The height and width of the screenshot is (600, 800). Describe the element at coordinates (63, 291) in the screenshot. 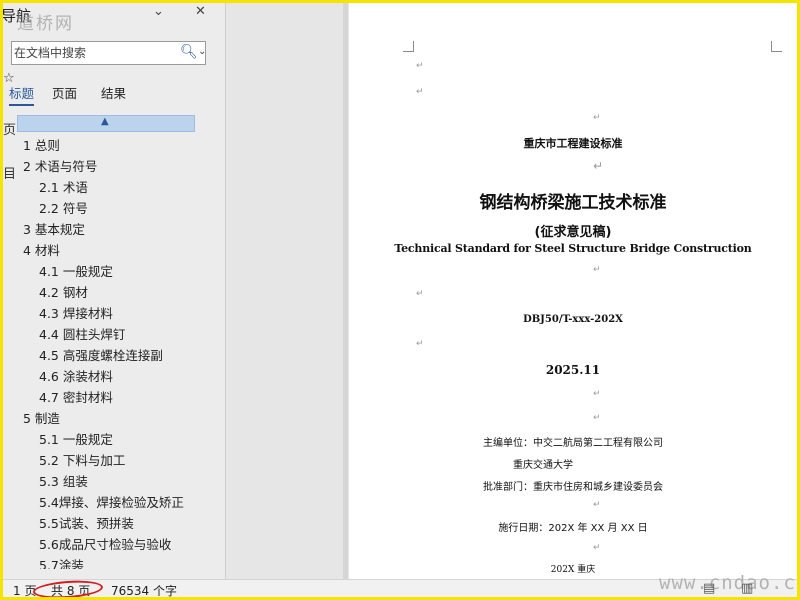

I see `nav-heading-item: 4.2 钢材` at that location.